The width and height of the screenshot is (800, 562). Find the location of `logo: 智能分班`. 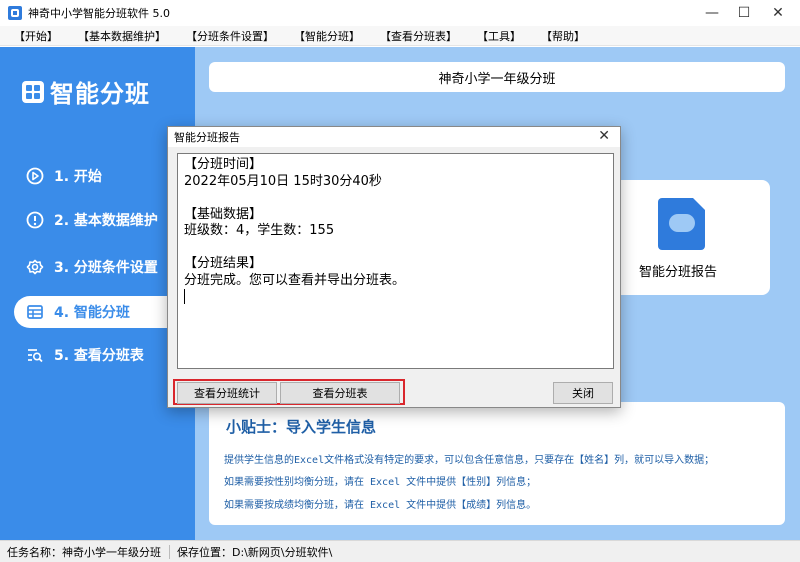

logo: 智能分班 is located at coordinates (86, 91).